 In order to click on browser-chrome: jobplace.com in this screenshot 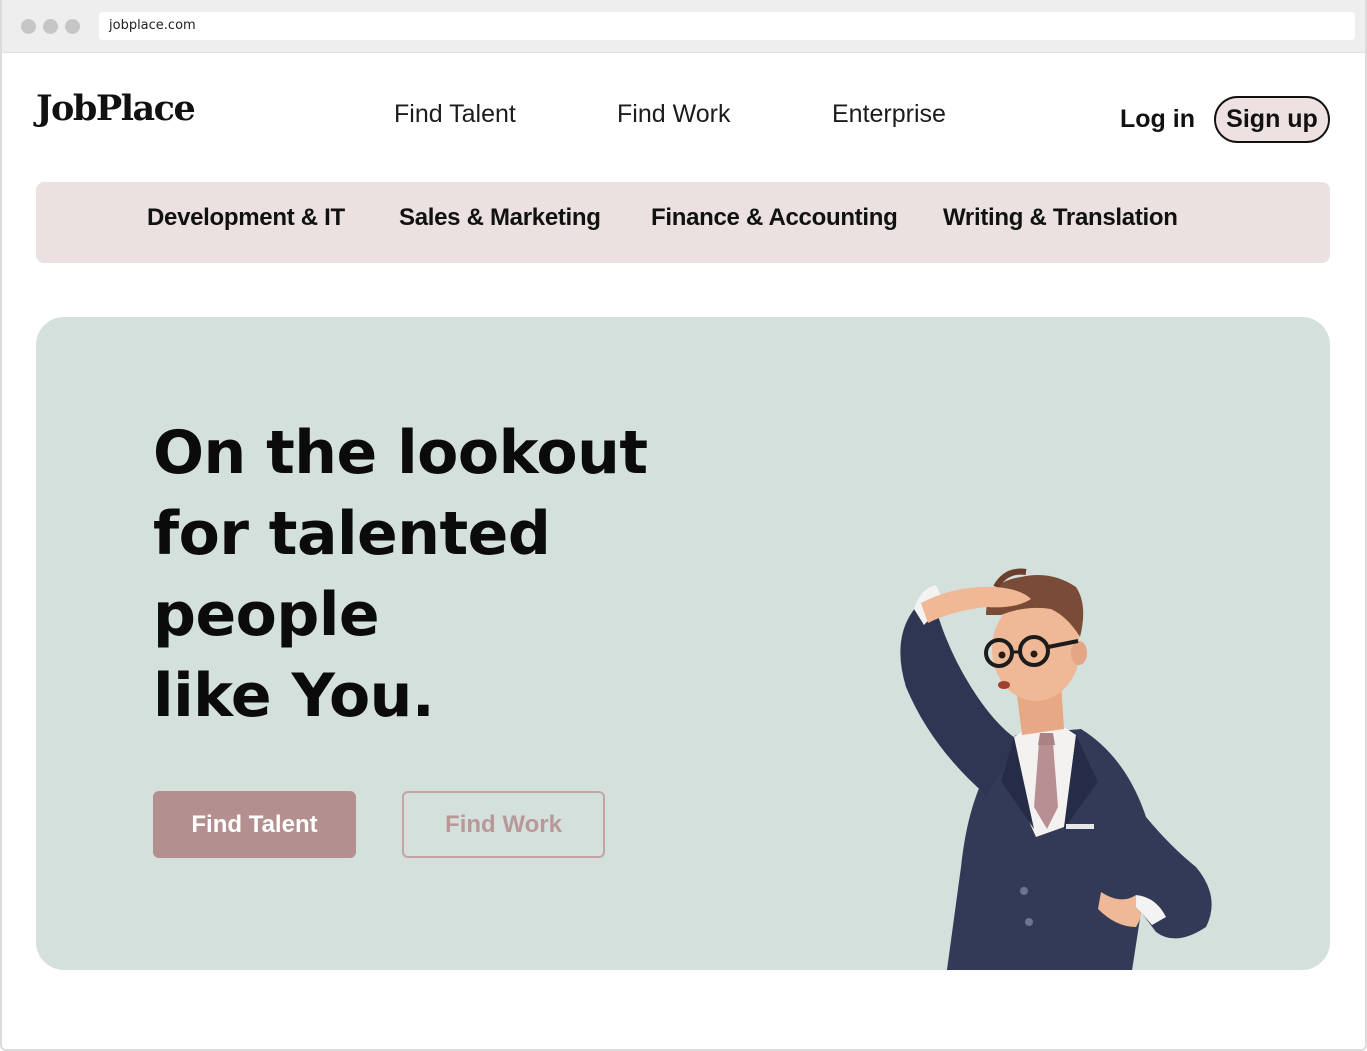, I will do `click(683, 26)`.